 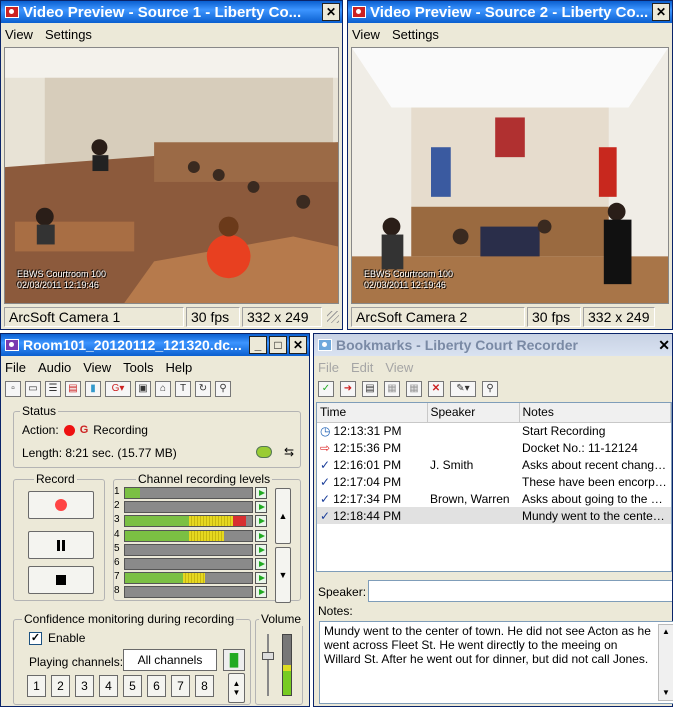 I want to click on channel-meter-icon: ▐▌, so click(x=234, y=660).